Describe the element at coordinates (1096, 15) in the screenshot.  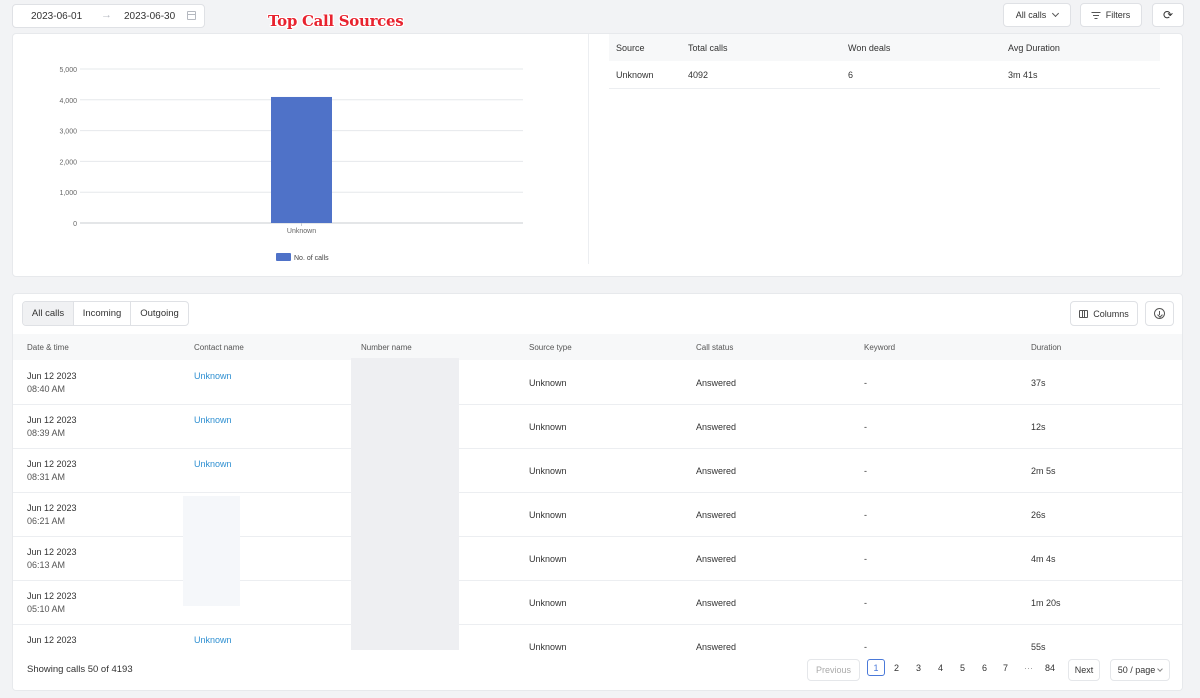
I see `filter-icon` at that location.